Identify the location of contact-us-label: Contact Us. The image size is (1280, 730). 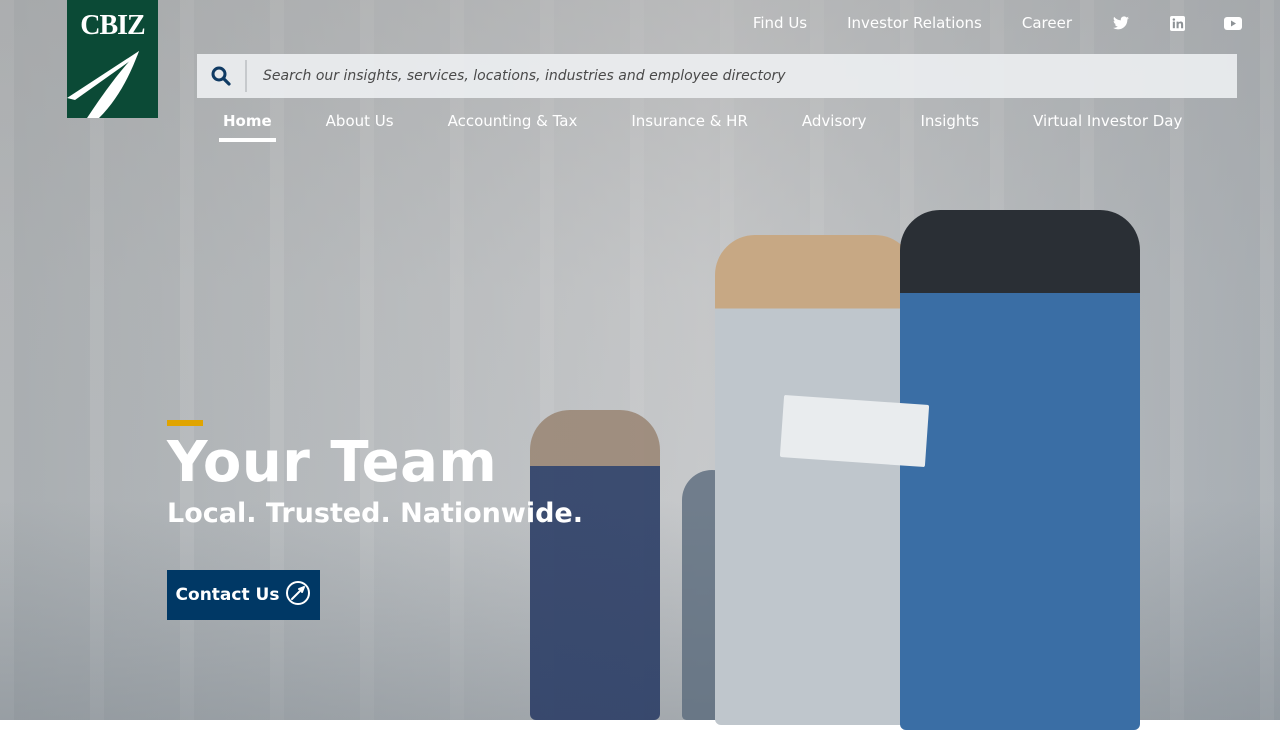
(227, 595).